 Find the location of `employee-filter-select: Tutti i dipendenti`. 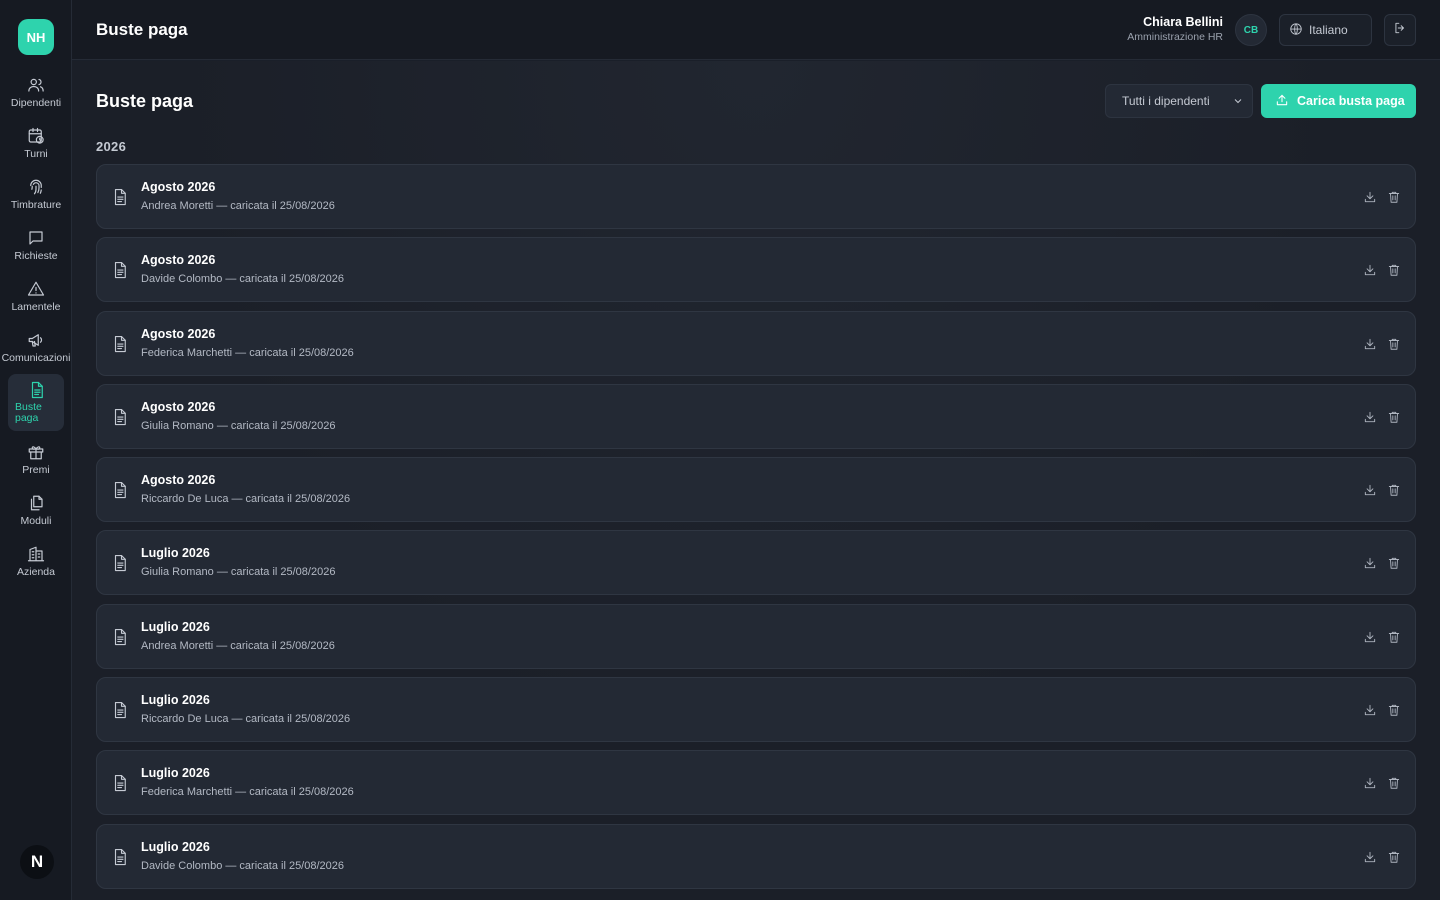

employee-filter-select: Tutti i dipendenti is located at coordinates (1179, 101).